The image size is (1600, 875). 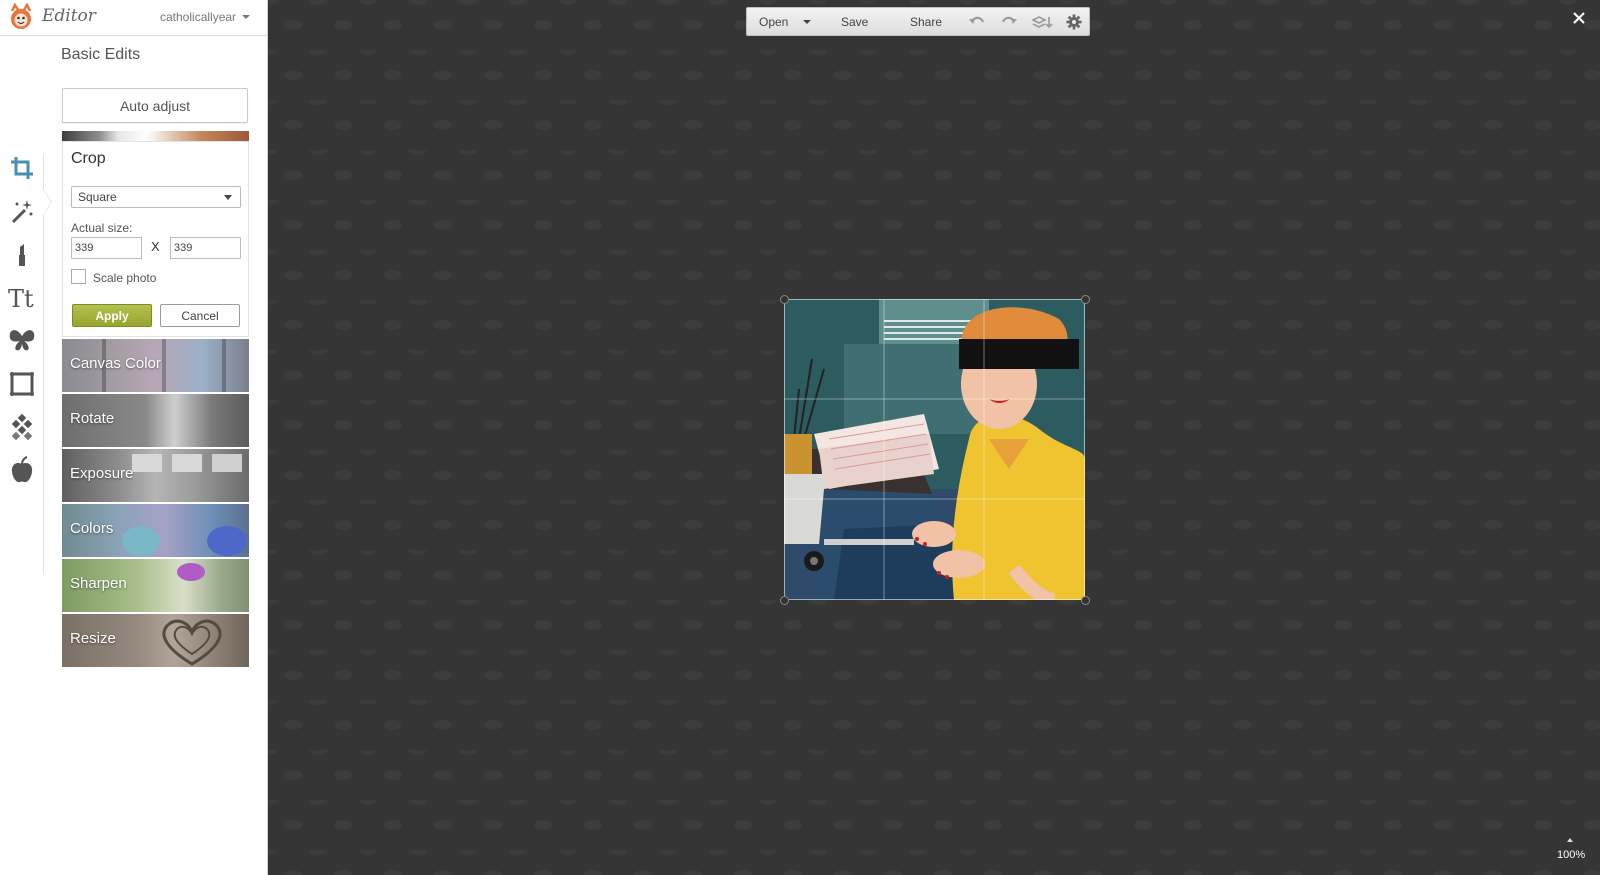 What do you see at coordinates (773, 22) in the screenshot?
I see `open-menu: Open` at bounding box center [773, 22].